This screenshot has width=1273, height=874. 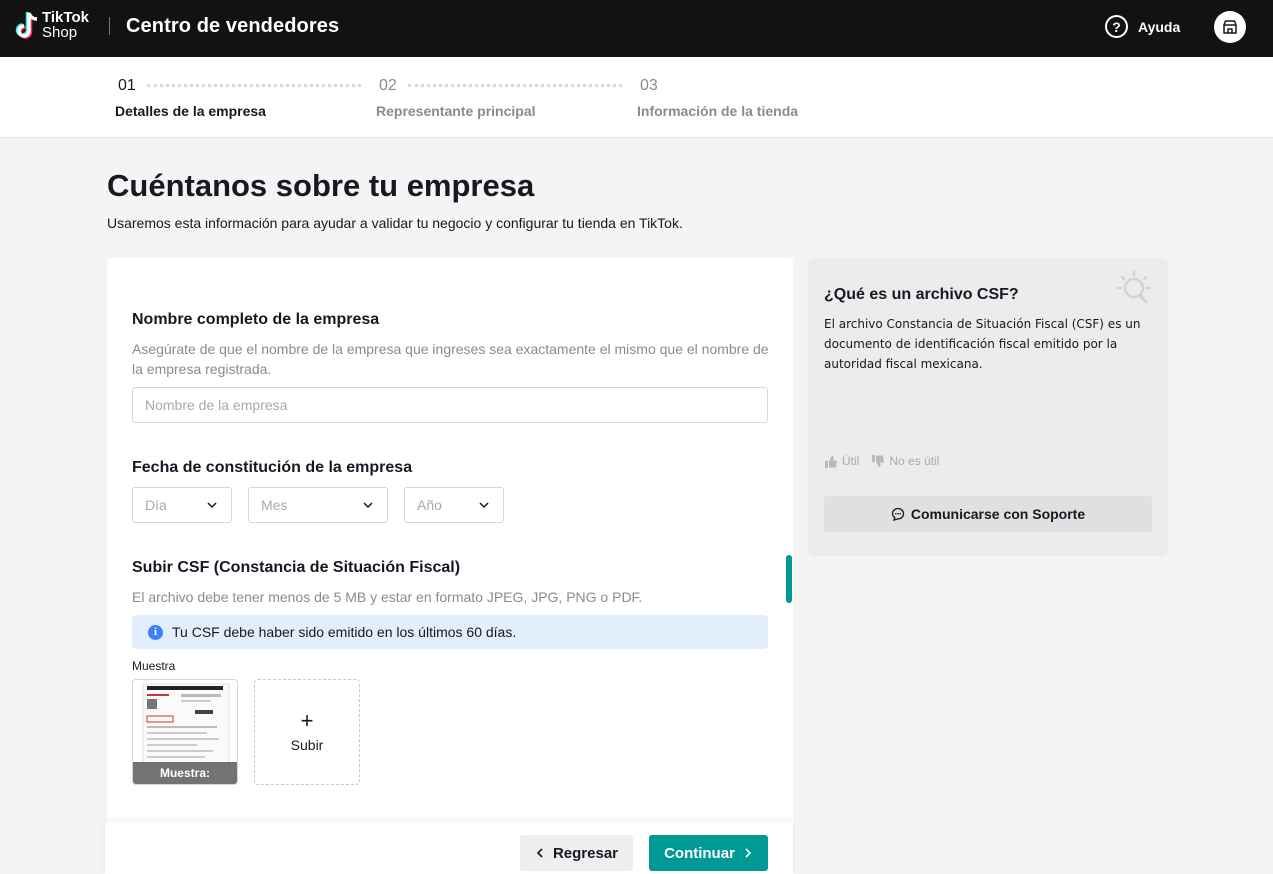 What do you see at coordinates (307, 745) in the screenshot?
I see `upload-label: Subir` at bounding box center [307, 745].